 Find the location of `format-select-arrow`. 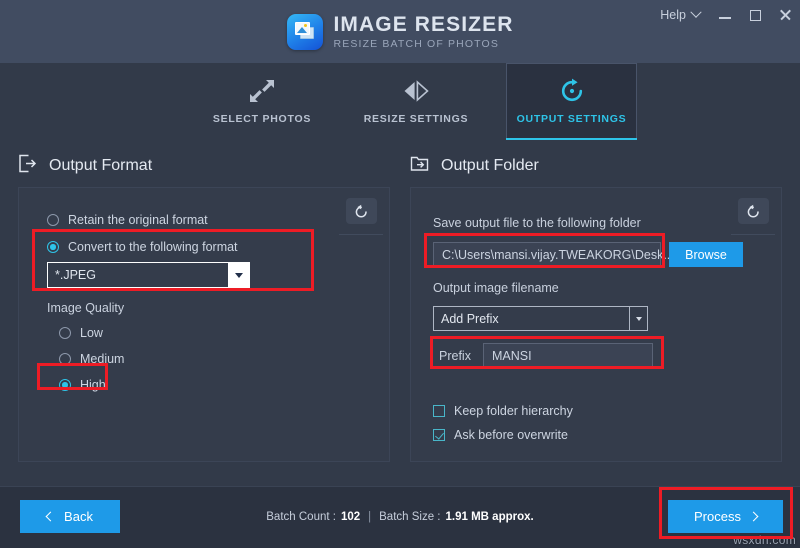

format-select-arrow is located at coordinates (238, 275).